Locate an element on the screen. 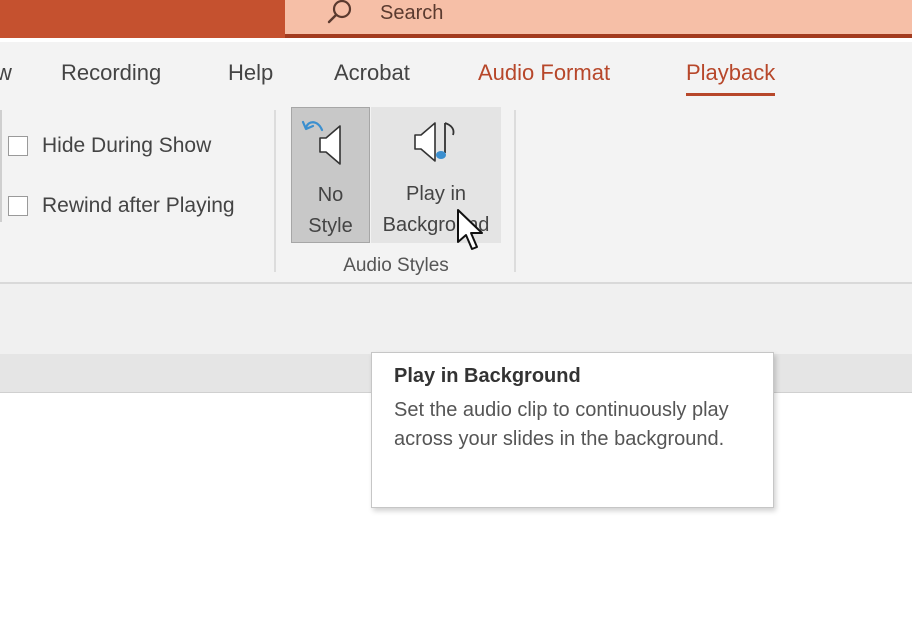  hide-during-show-option: Hide During Show is located at coordinates (109, 146).